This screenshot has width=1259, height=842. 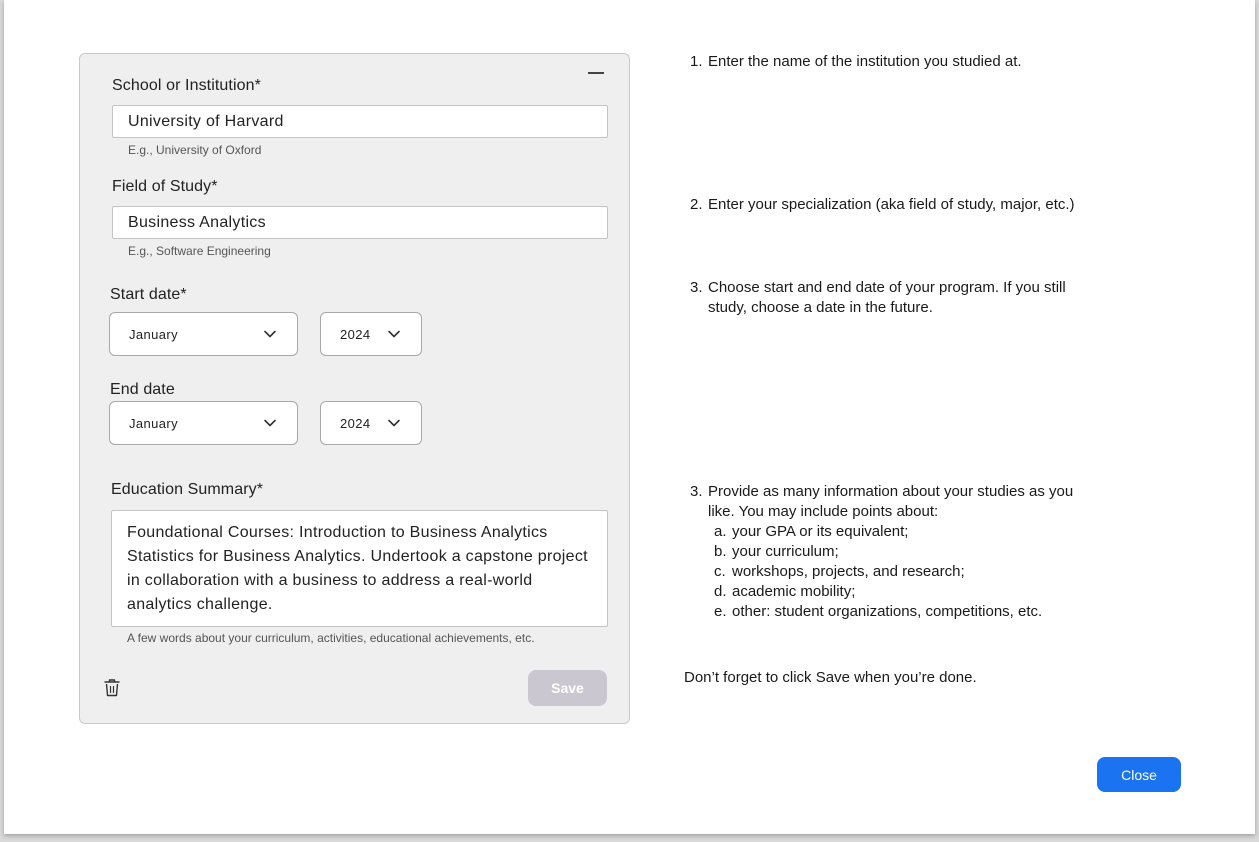 What do you see at coordinates (360, 121) in the screenshot?
I see `school-input` at bounding box center [360, 121].